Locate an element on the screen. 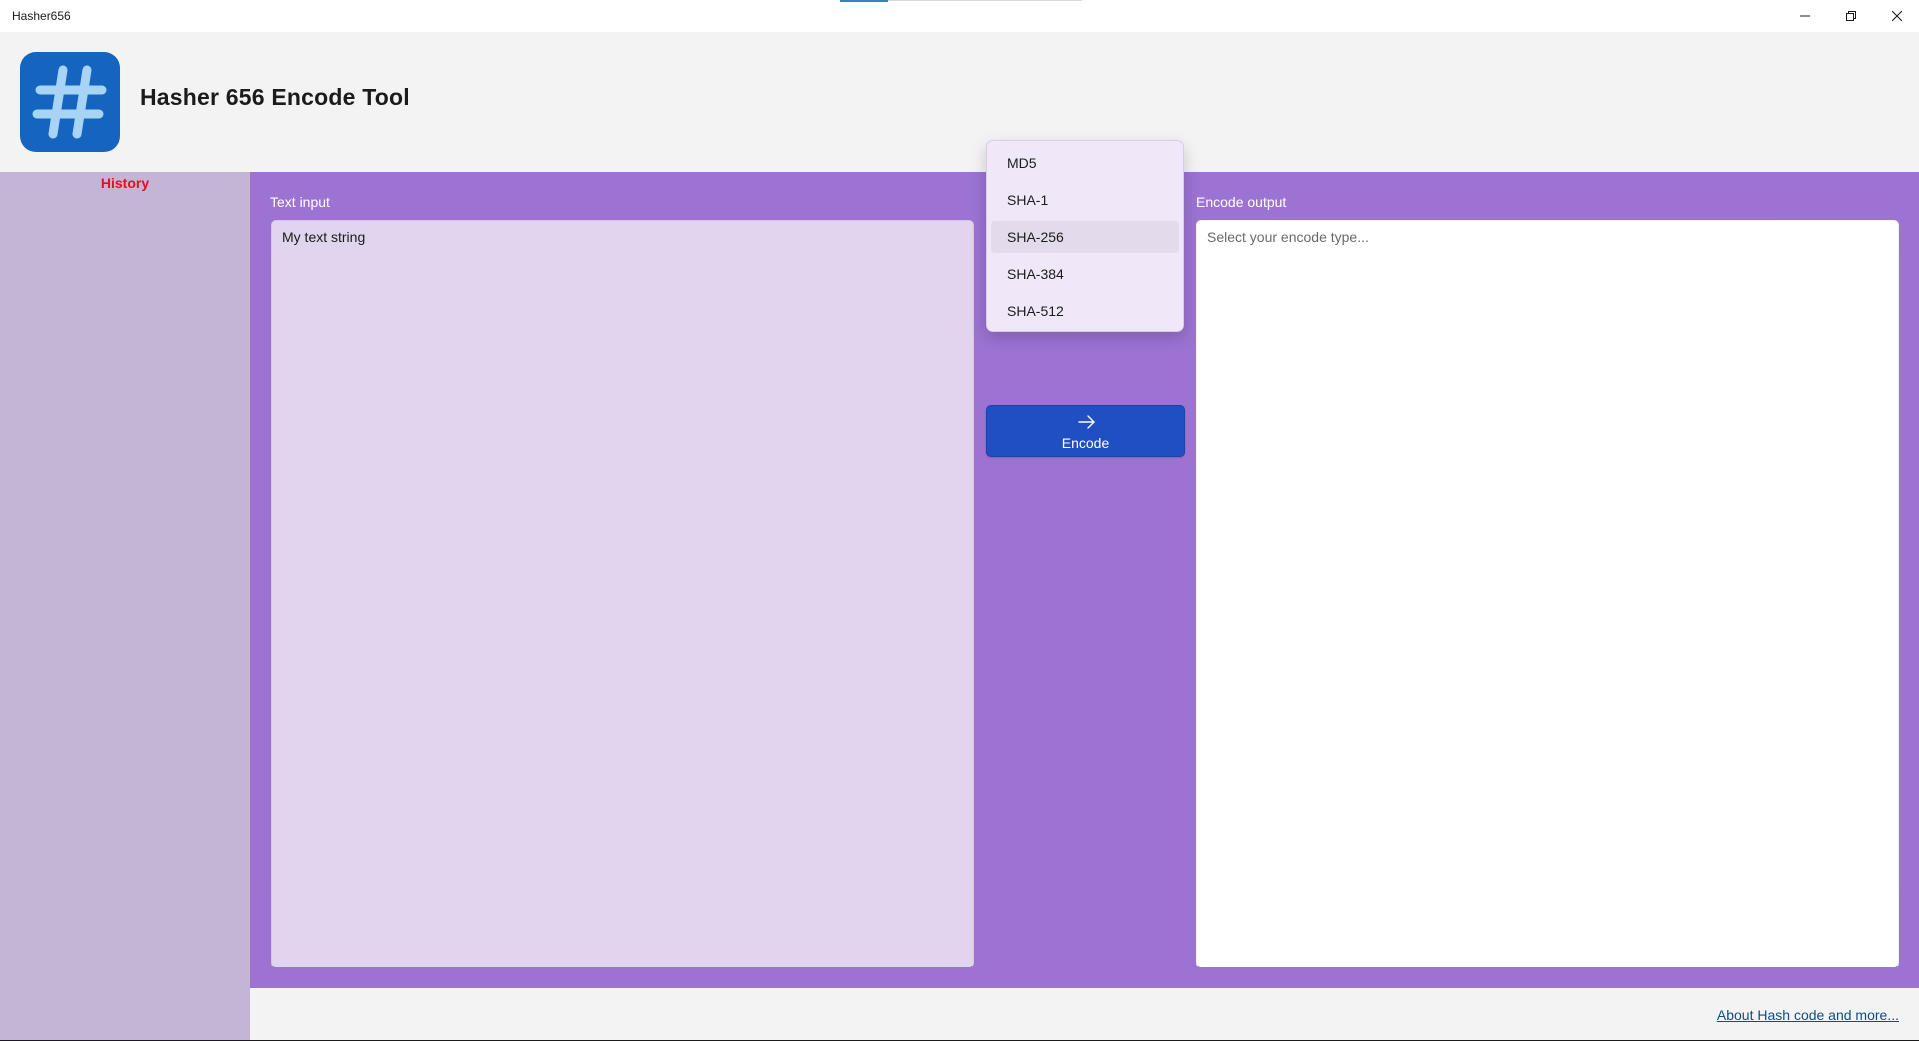  footer is located at coordinates (1084, 1014).